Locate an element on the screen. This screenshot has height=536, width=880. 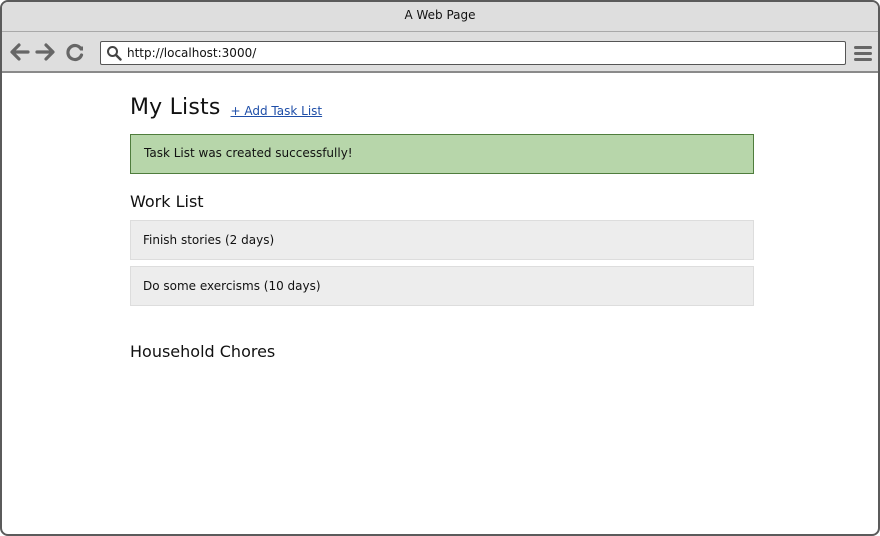
task-item: Finish stories (2 days) is located at coordinates (442, 240).